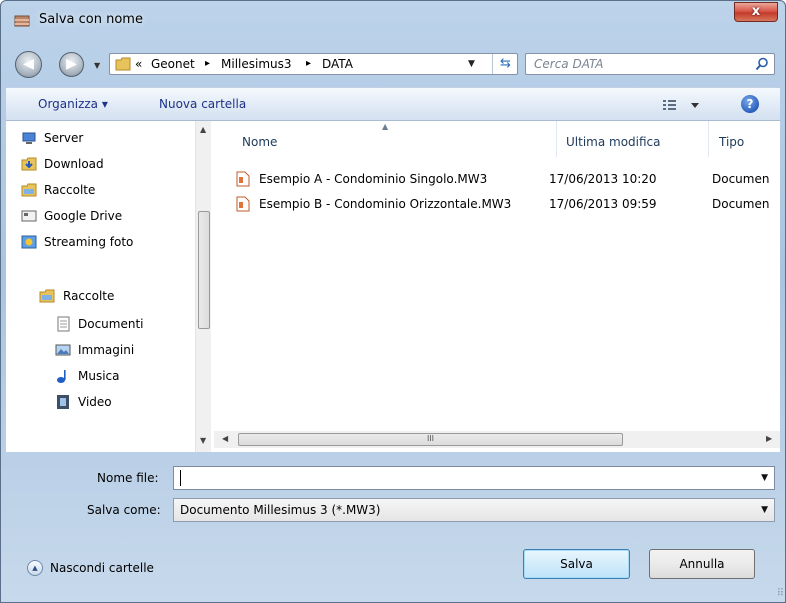  What do you see at coordinates (180, 478) in the screenshot?
I see `text-cursor` at bounding box center [180, 478].